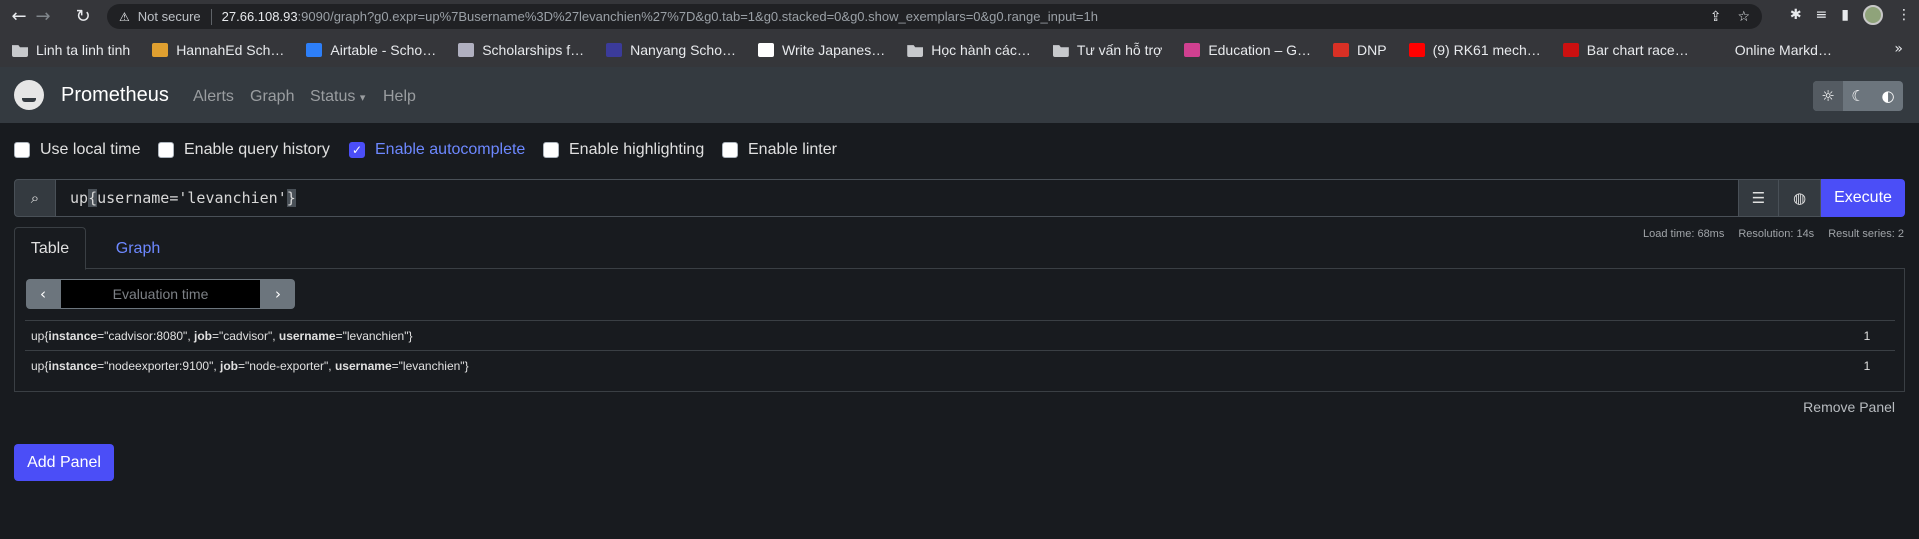 The width and height of the screenshot is (1919, 539). Describe the element at coordinates (897, 198) in the screenshot. I see `expression-input: up{username='levanchien'}` at that location.